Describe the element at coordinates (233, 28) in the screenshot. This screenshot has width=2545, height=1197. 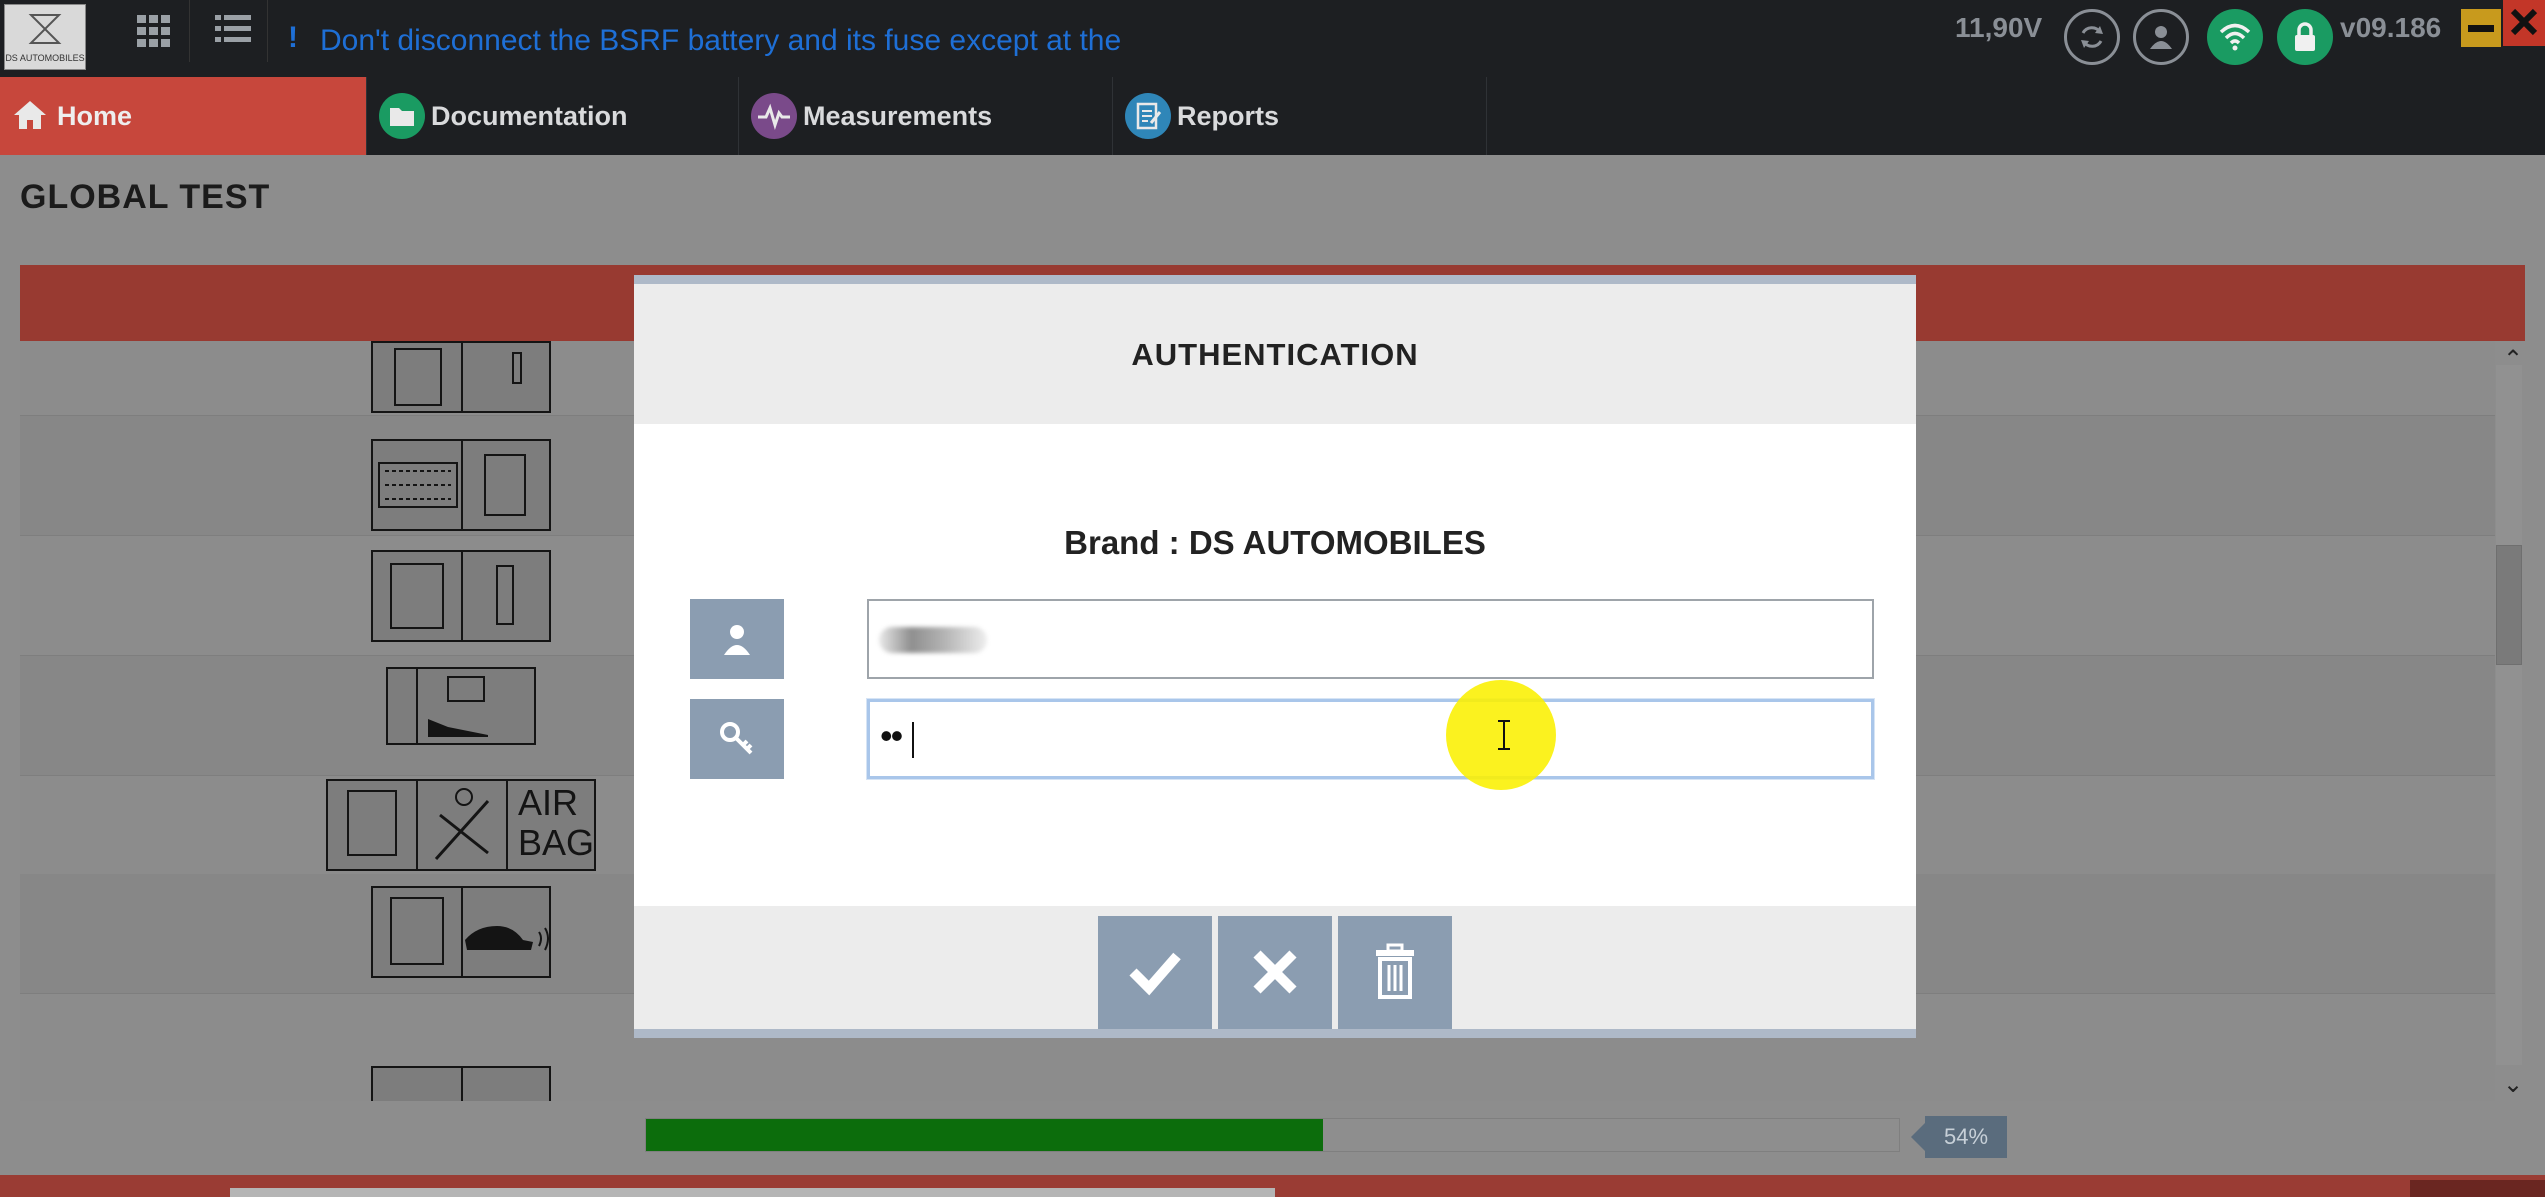
I see `list-icon` at that location.